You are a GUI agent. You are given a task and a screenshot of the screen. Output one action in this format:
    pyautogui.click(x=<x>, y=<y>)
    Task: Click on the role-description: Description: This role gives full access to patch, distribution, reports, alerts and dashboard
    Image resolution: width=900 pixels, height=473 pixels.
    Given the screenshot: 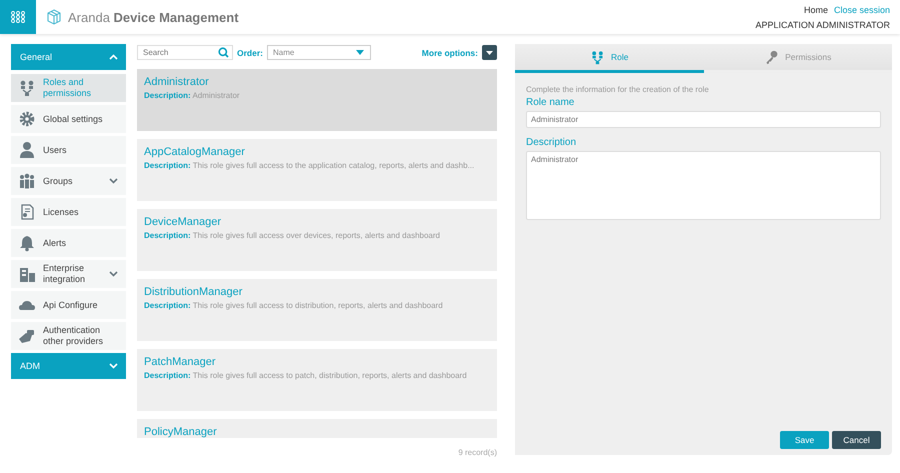 What is the action you would take?
    pyautogui.click(x=306, y=375)
    